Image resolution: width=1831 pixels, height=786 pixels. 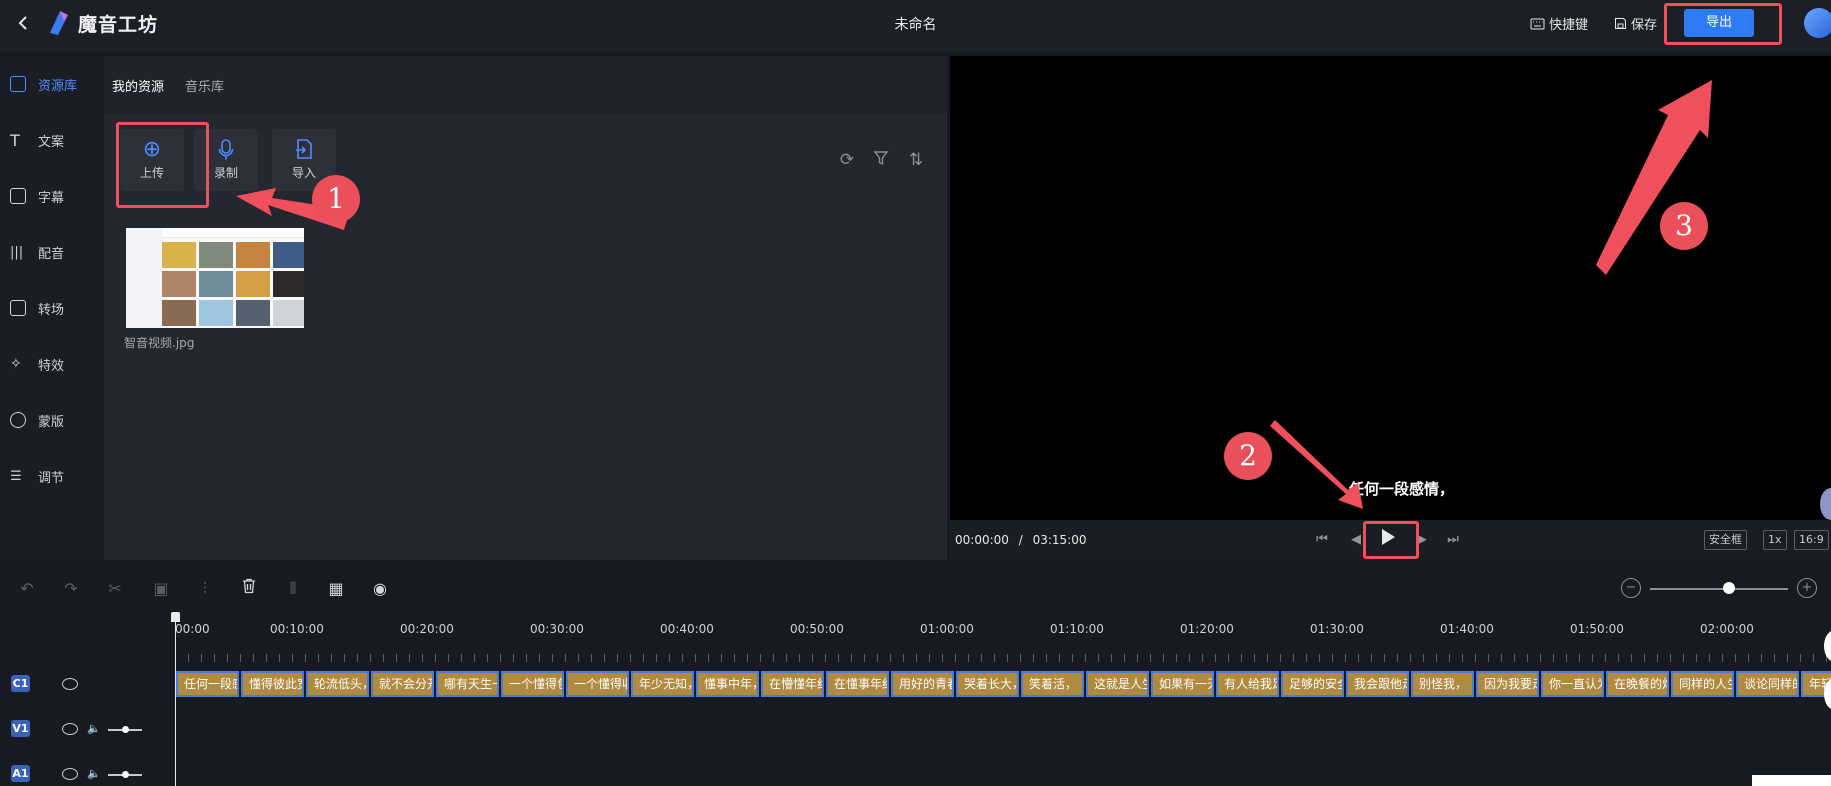 What do you see at coordinates (1442, 684) in the screenshot?
I see `caption-clip: 别怪我，` at bounding box center [1442, 684].